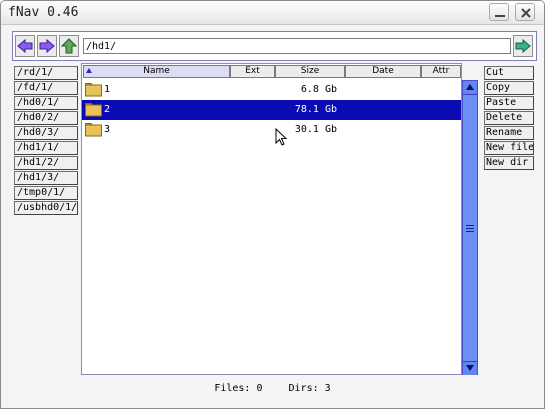 This screenshot has height=409, width=545. I want to click on file-name: 2, so click(107, 109).